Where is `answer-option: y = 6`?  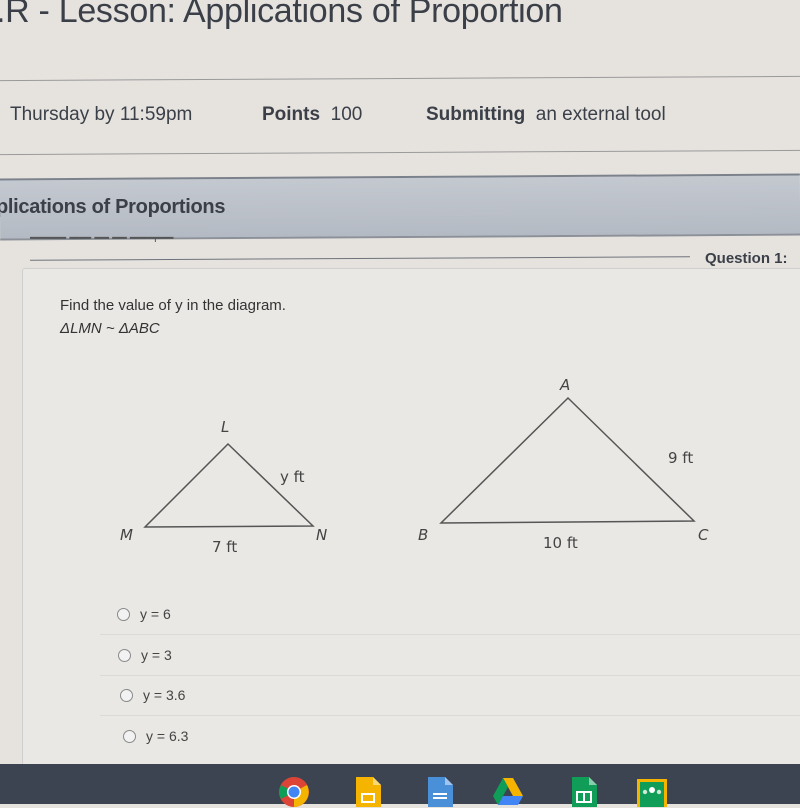
answer-option: y = 6 is located at coordinates (144, 614).